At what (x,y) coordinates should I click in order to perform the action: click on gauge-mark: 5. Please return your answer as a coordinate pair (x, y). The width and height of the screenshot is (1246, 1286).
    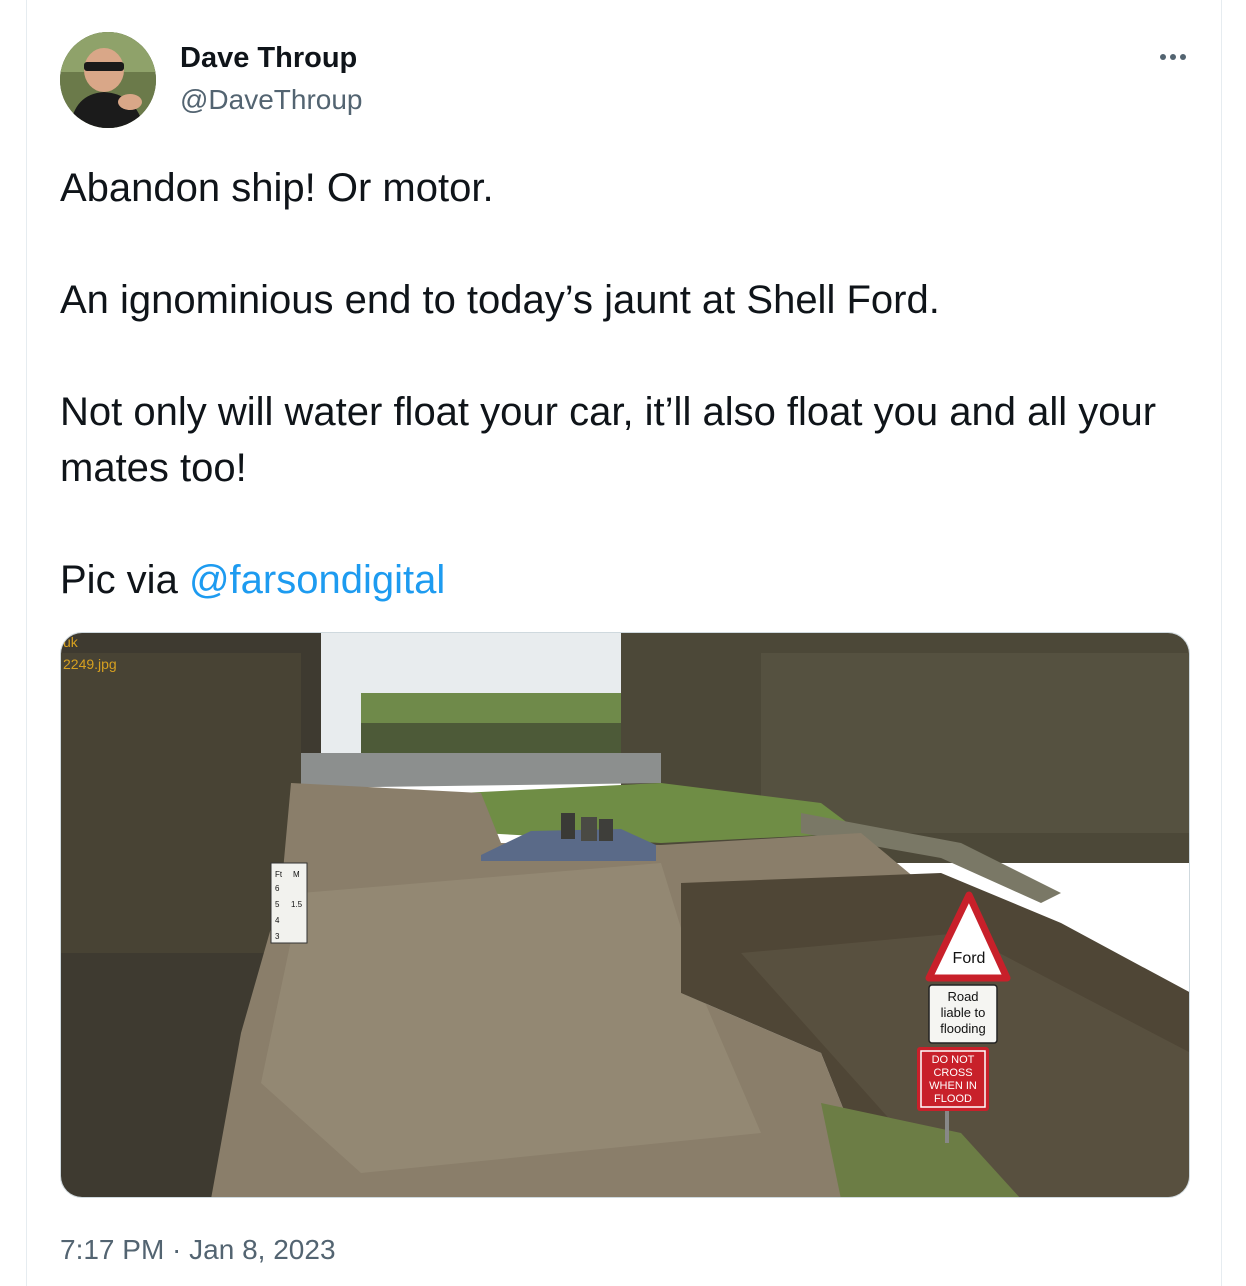
    Looking at the image, I should click on (277, 904).